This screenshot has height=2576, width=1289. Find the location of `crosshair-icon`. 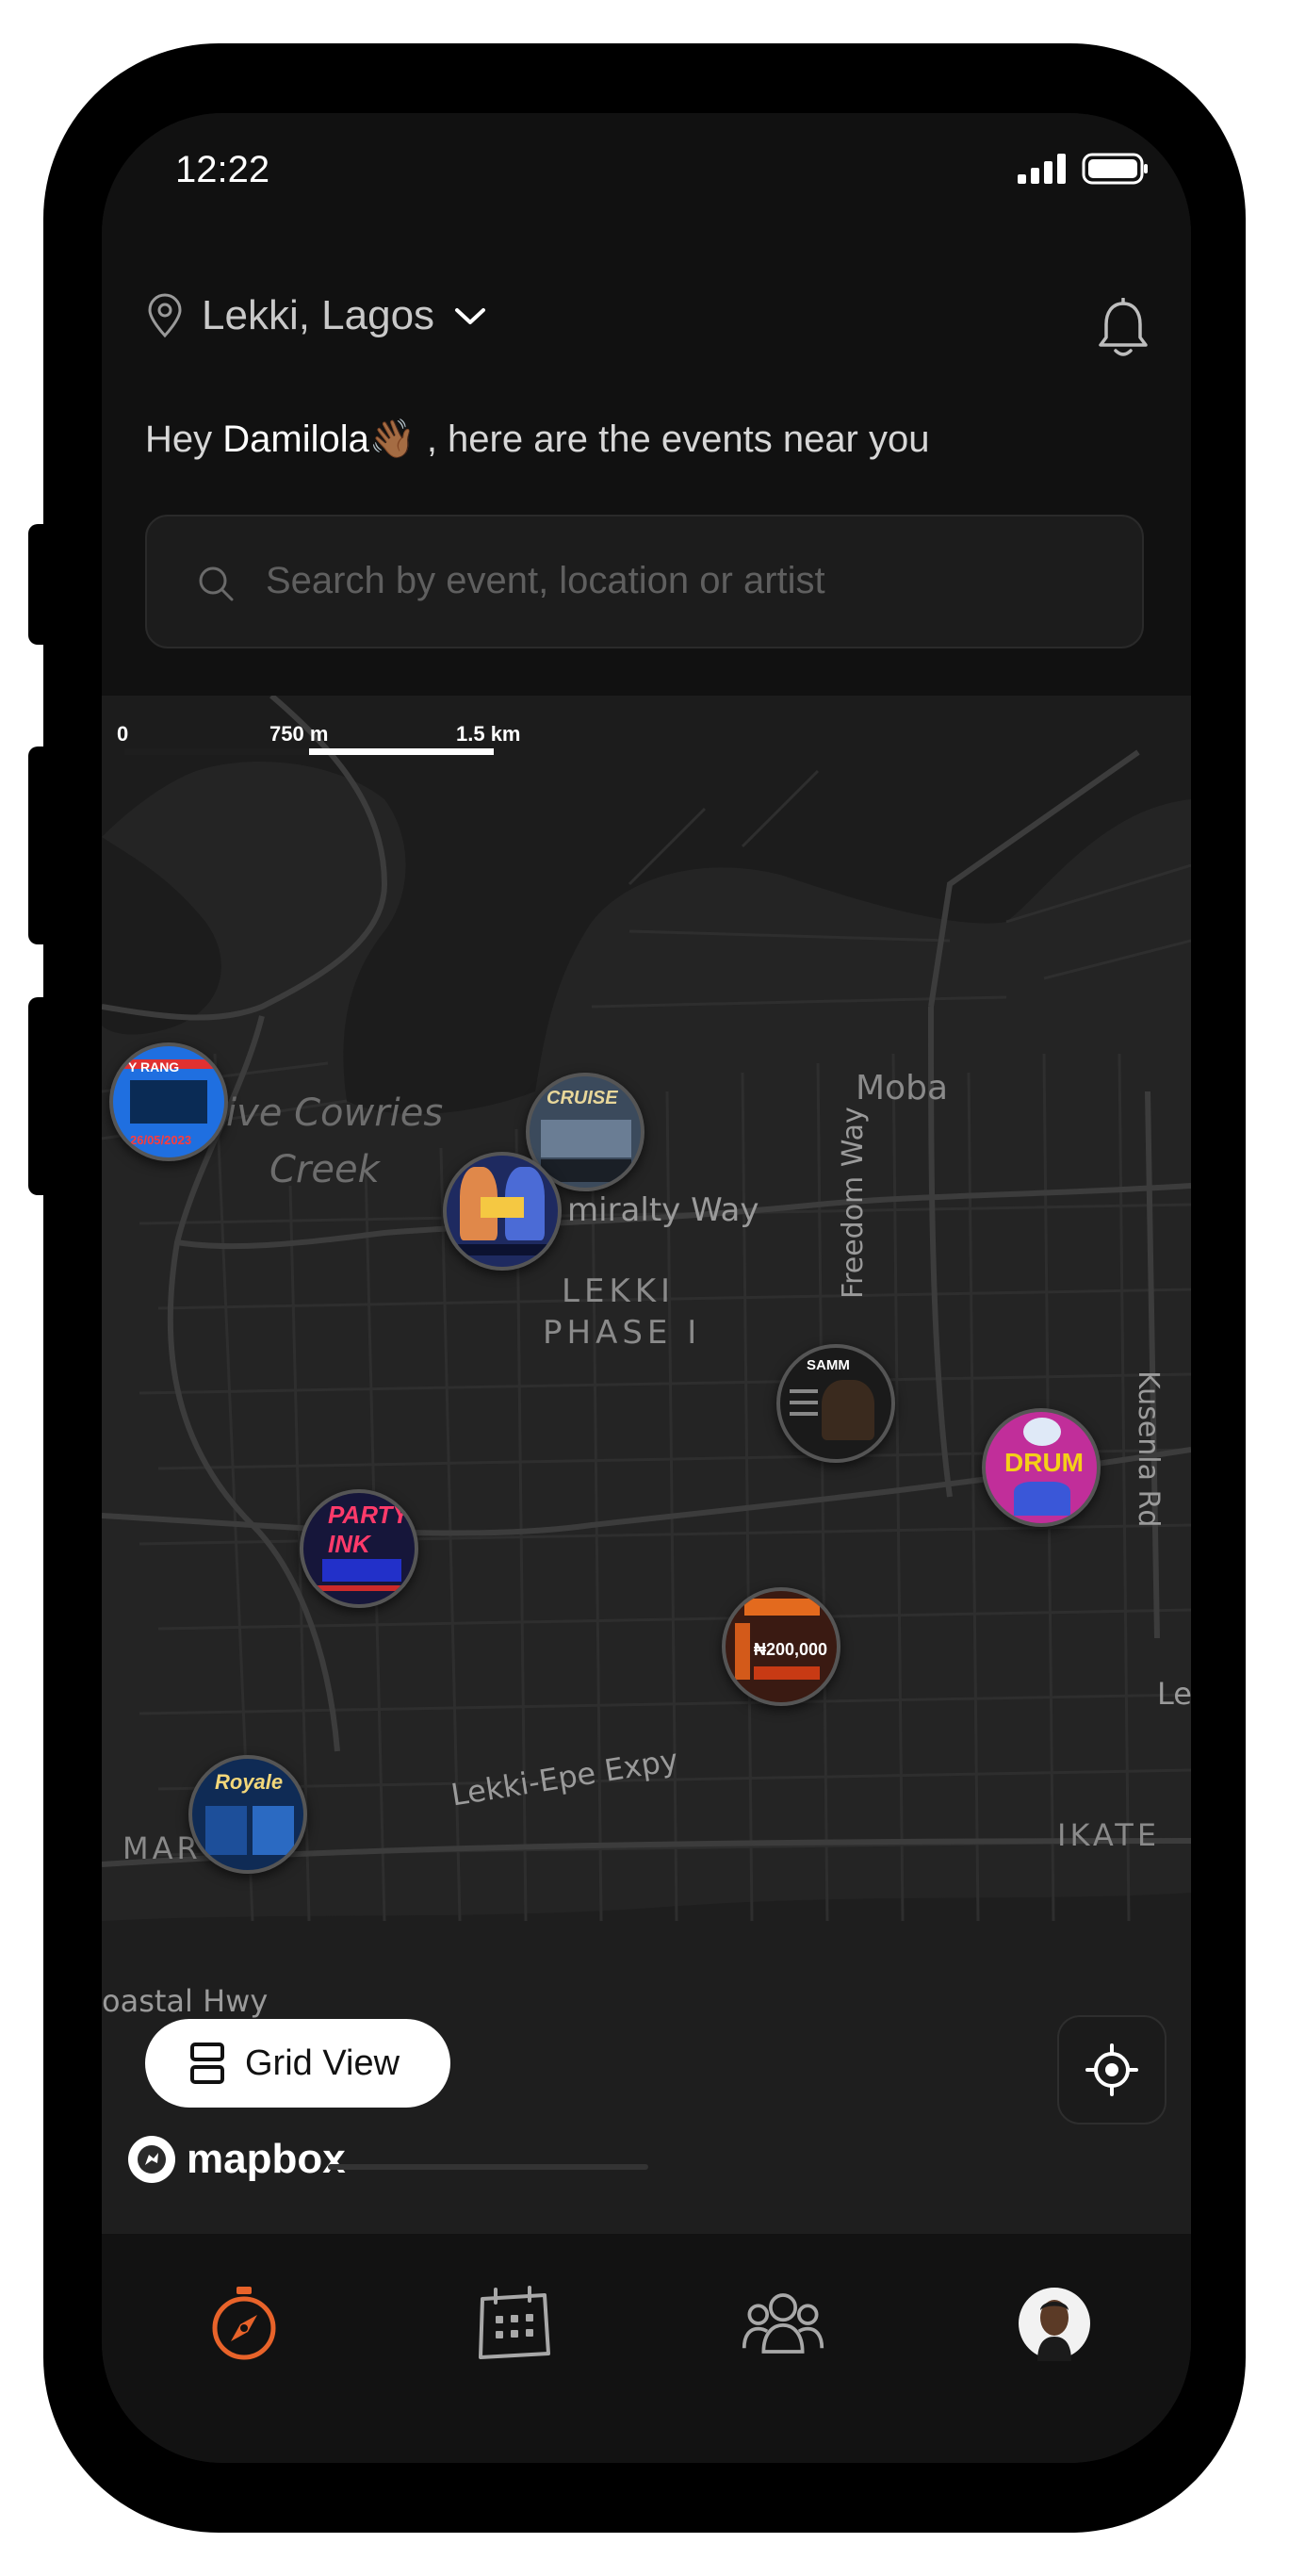

crosshair-icon is located at coordinates (1111, 2069).